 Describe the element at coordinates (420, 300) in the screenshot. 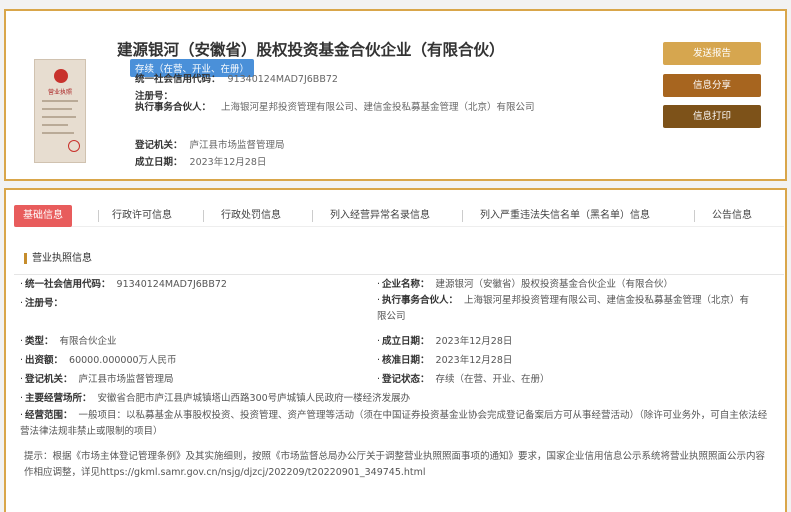

I see `field-label: 执行事务合伙人：` at that location.